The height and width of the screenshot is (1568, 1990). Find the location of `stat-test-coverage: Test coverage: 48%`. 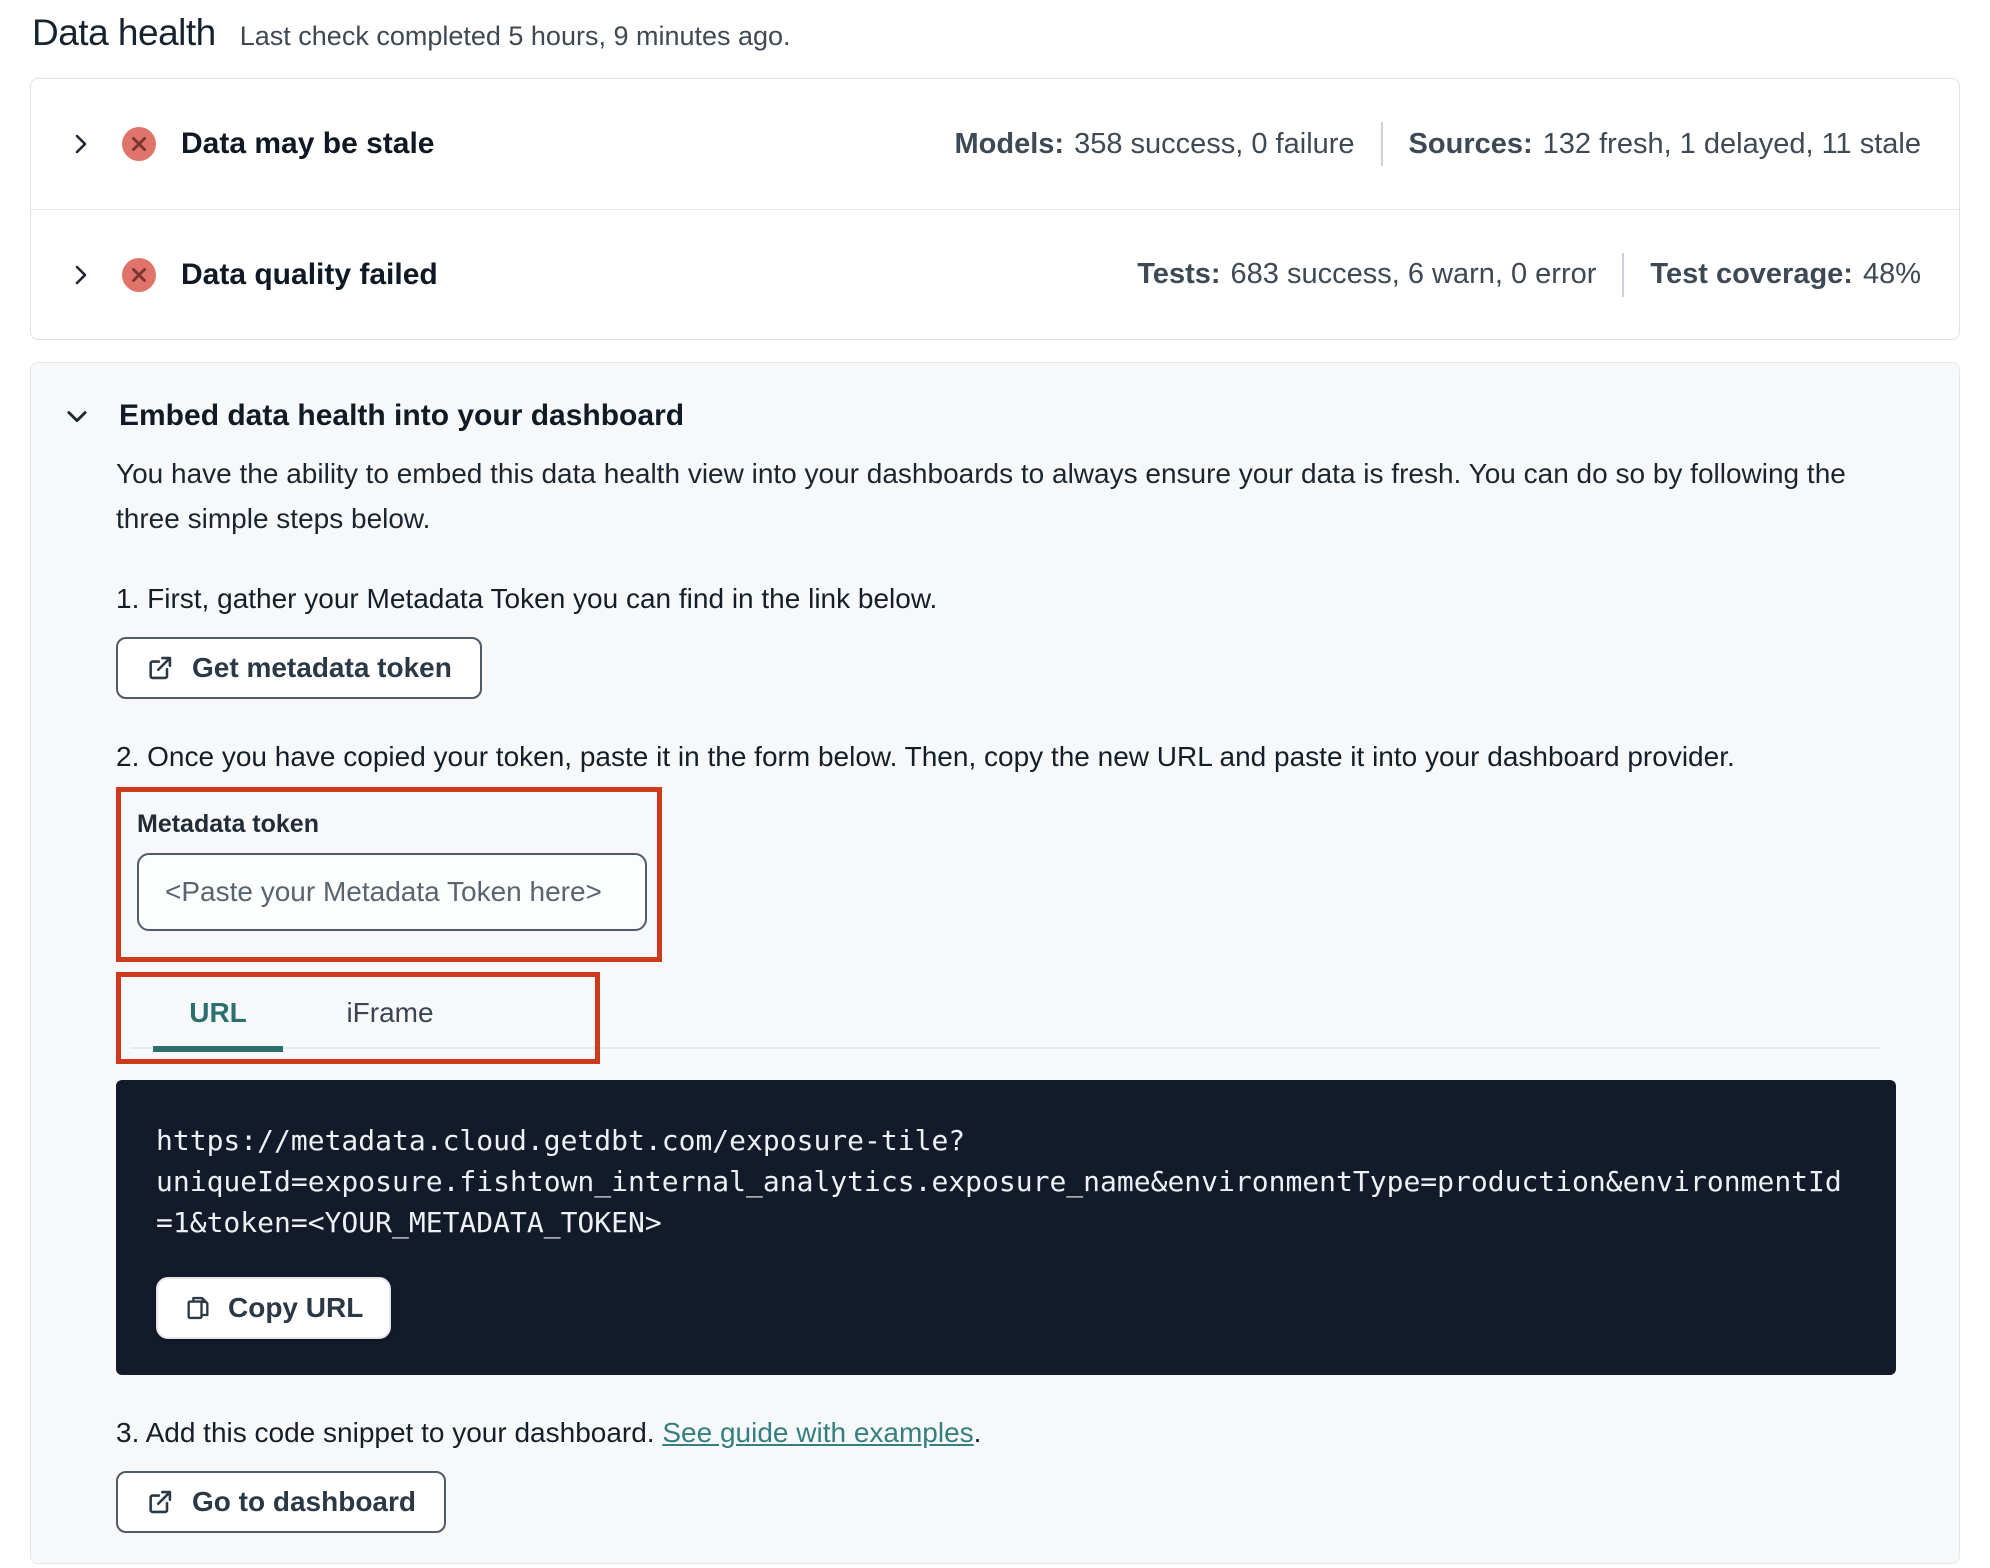

stat-test-coverage: Test coverage: 48% is located at coordinates (1785, 274).